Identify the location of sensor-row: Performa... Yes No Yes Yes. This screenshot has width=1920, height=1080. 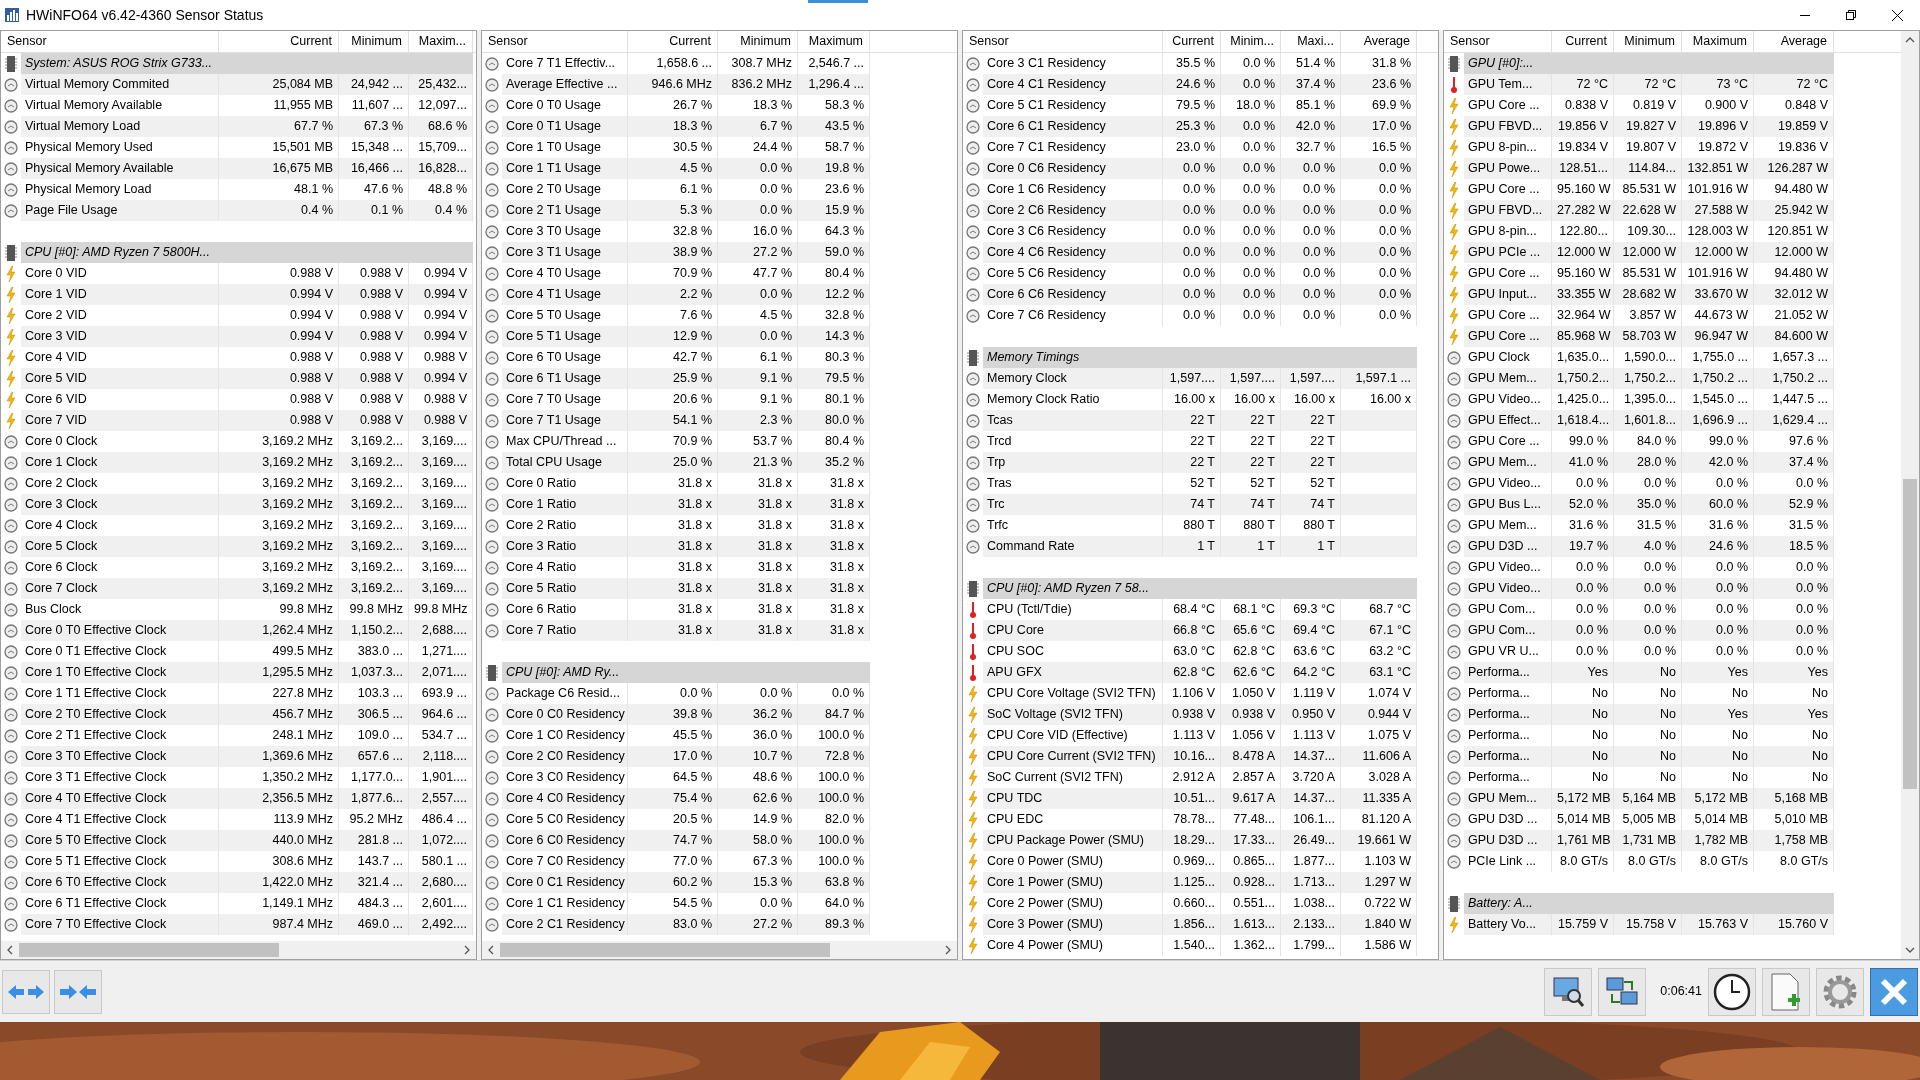
(1649, 672).